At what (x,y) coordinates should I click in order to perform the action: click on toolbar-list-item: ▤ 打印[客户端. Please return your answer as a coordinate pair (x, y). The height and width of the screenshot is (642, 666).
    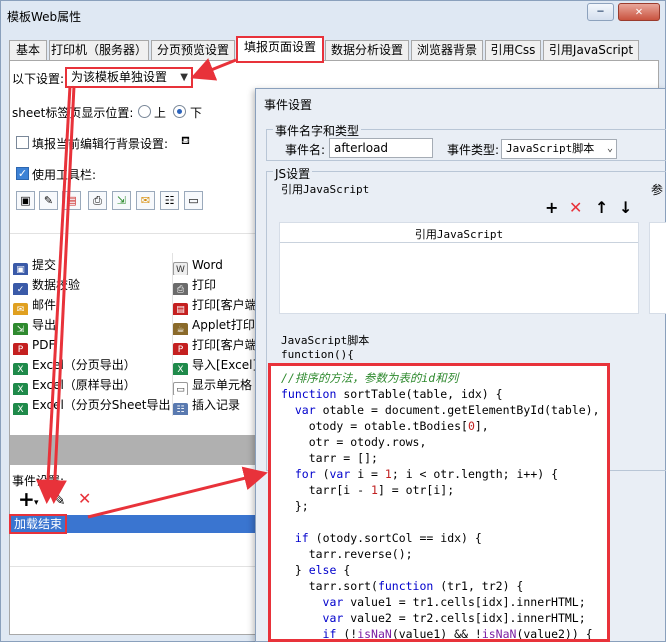
    Looking at the image, I should click on (215, 305).